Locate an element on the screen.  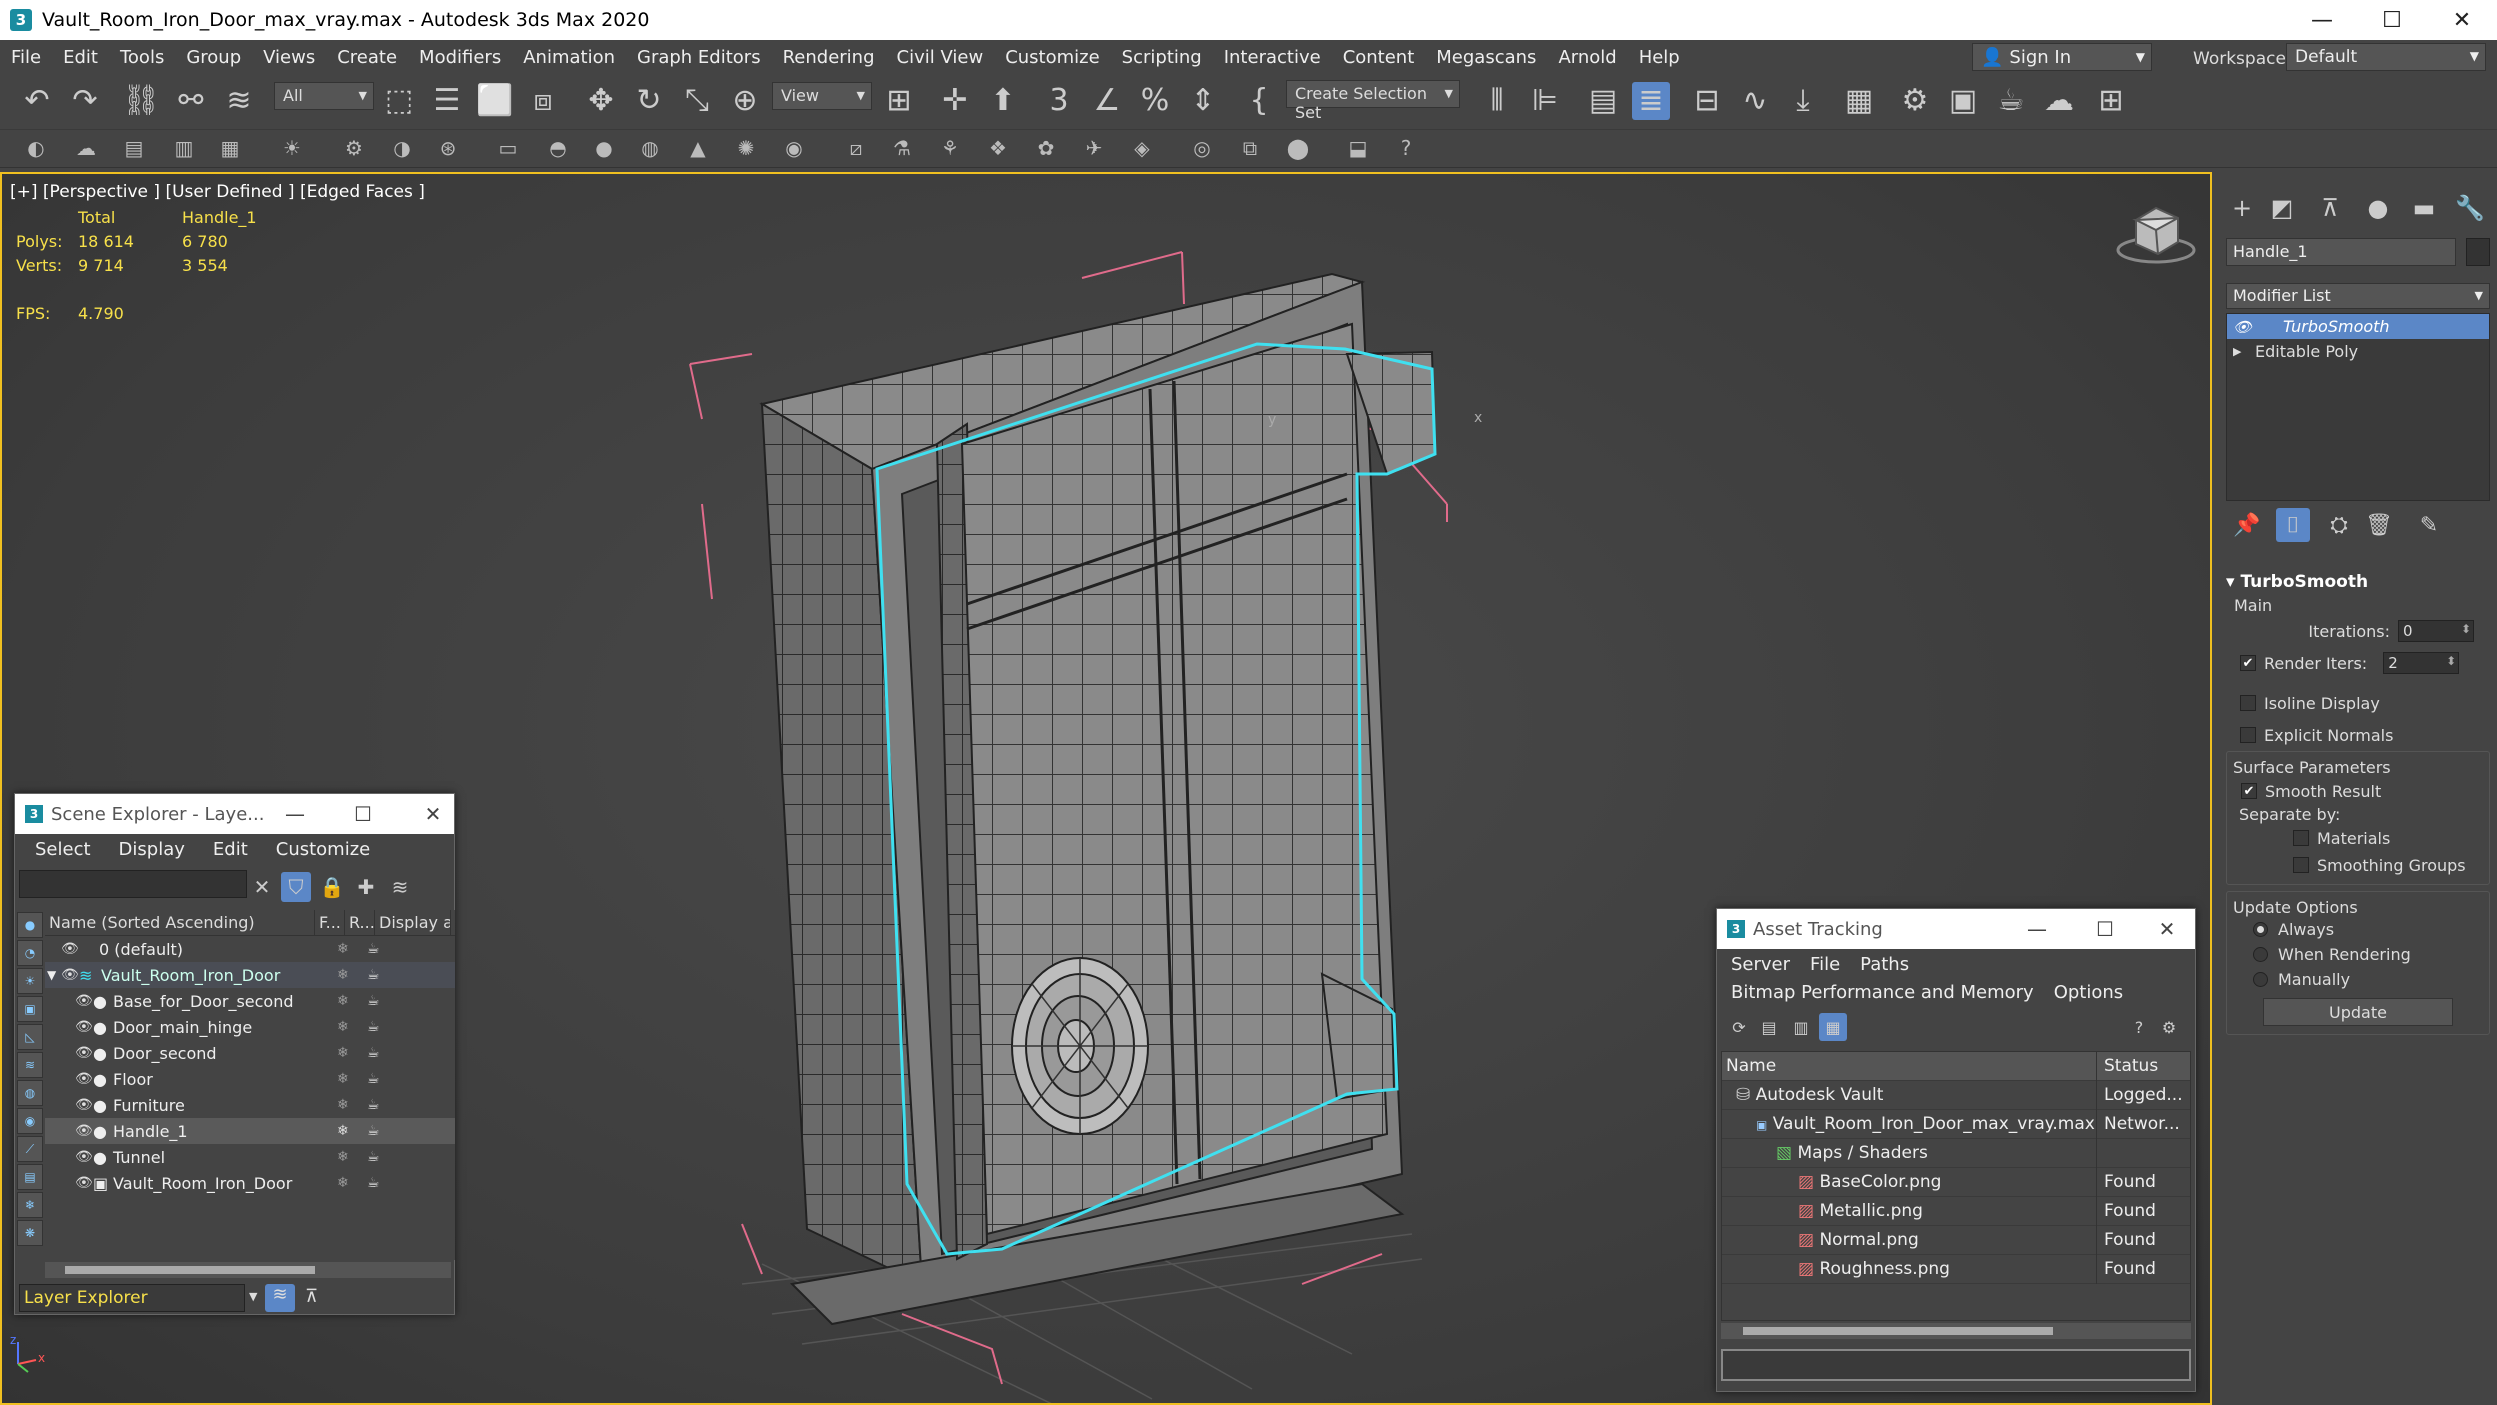
menu-create: Create is located at coordinates (367, 57).